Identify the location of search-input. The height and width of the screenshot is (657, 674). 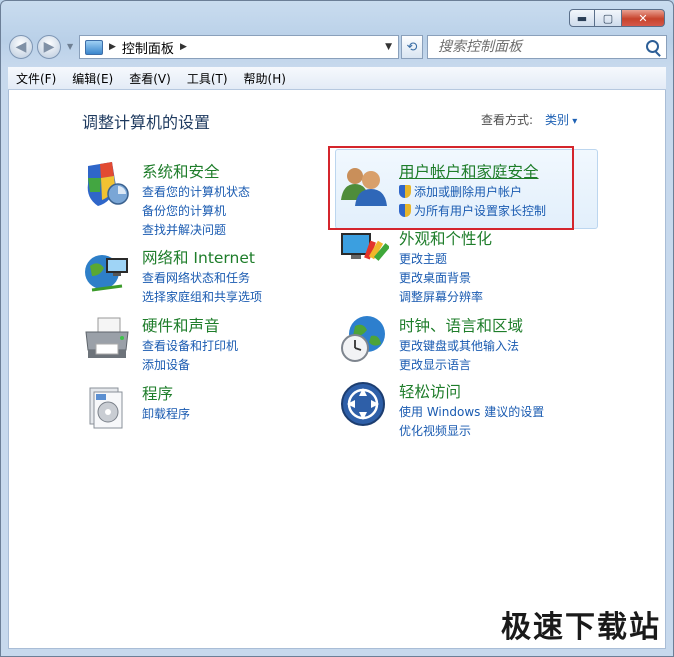
(538, 47).